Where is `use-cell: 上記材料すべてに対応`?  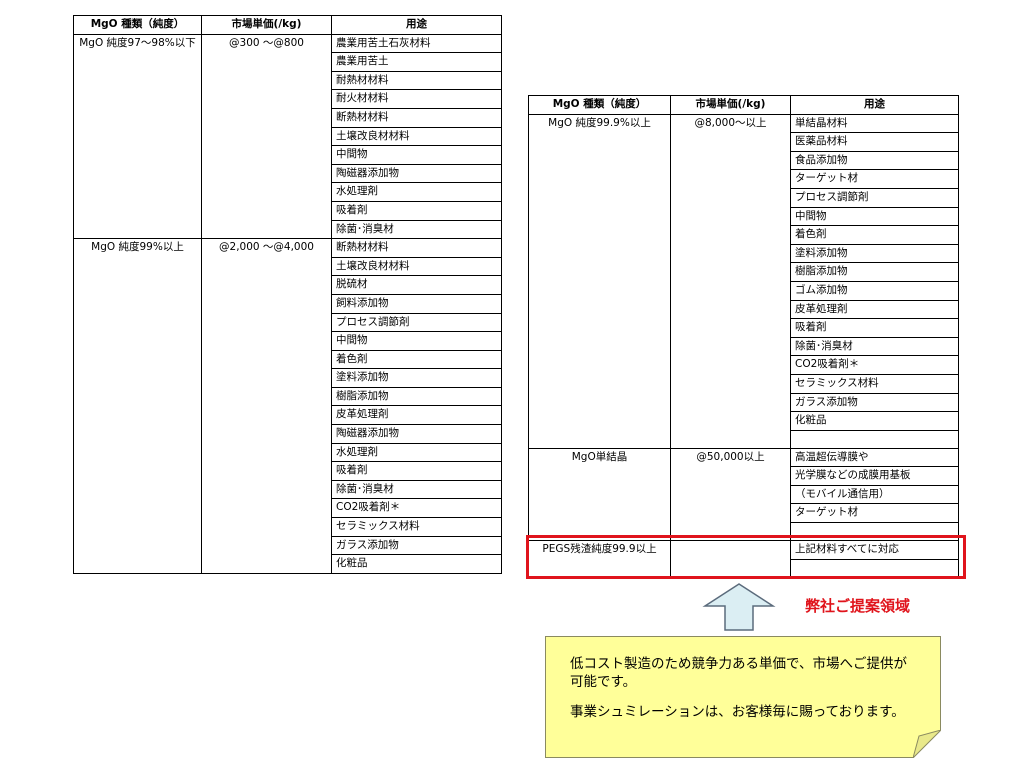
use-cell: 上記材料すべてに対応 is located at coordinates (874, 550).